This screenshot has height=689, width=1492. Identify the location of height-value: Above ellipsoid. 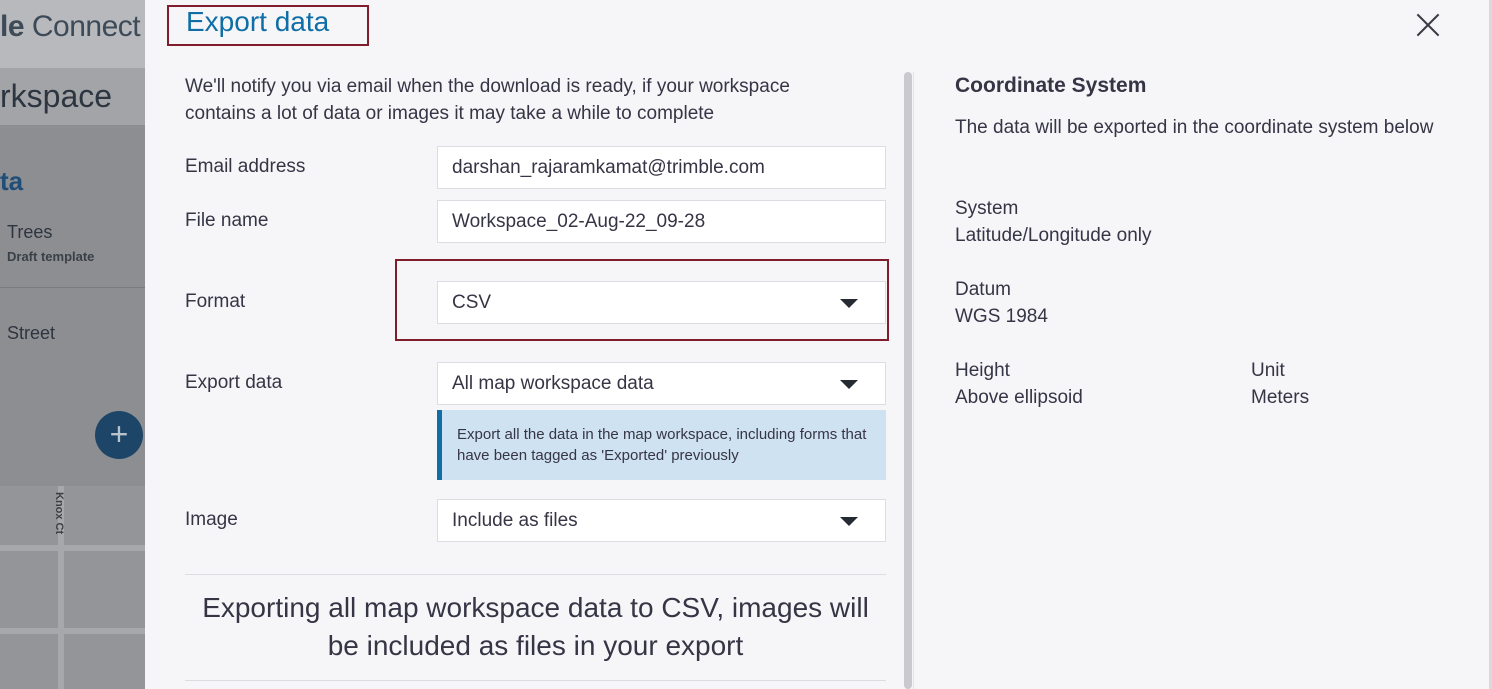
(1019, 397).